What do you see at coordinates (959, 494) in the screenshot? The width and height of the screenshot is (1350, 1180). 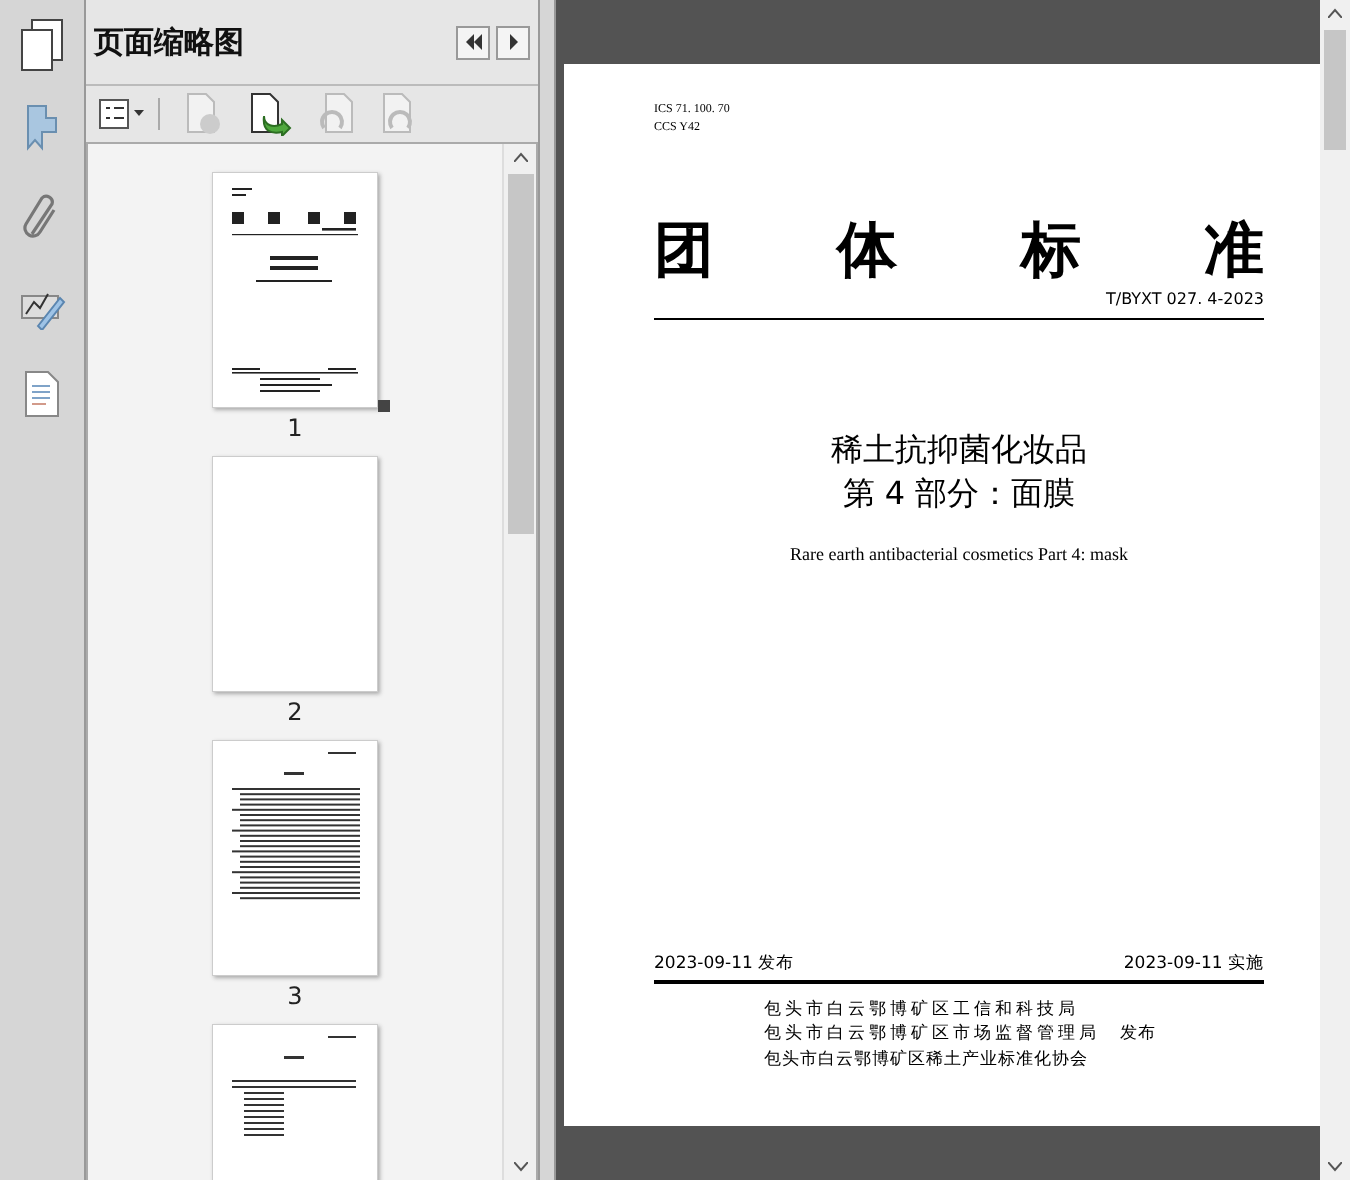 I see `document-title: 第 4 部分：面膜` at bounding box center [959, 494].